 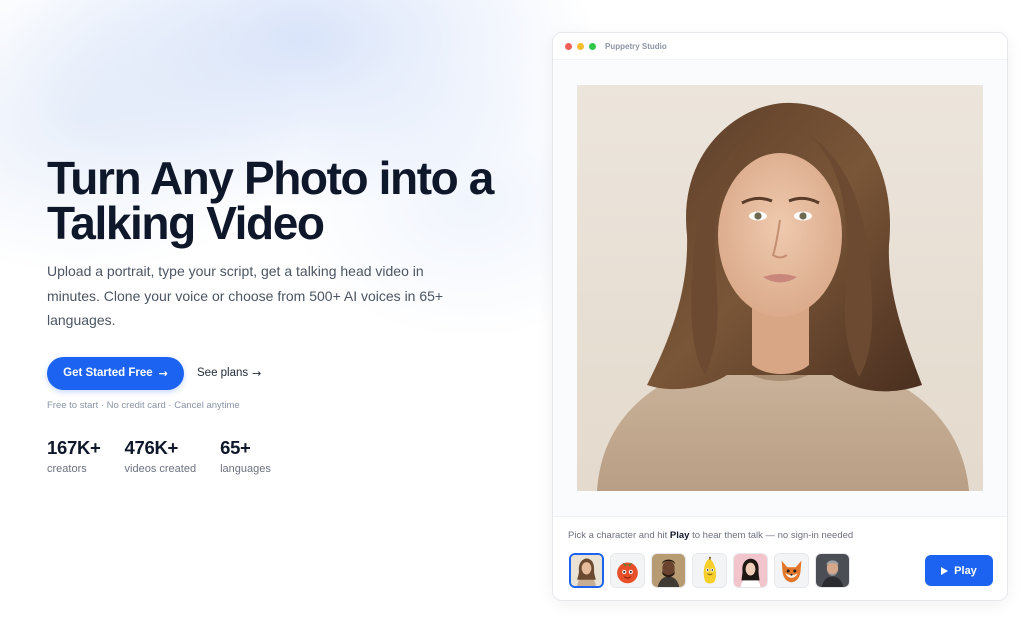 I want to click on stat-label: videos created, so click(x=160, y=468).